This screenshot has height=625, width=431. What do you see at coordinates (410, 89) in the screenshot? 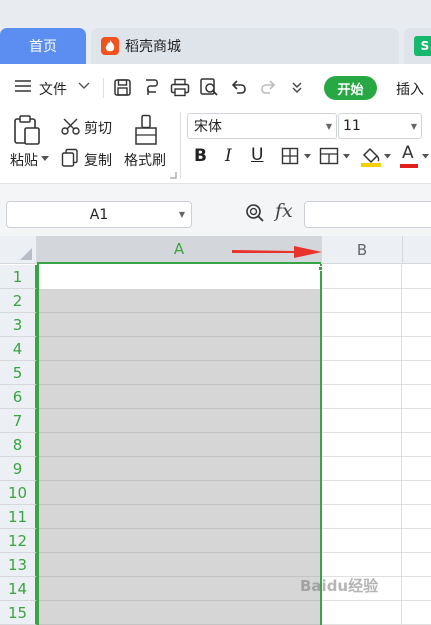
I see `tab-insert: 插入` at bounding box center [410, 89].